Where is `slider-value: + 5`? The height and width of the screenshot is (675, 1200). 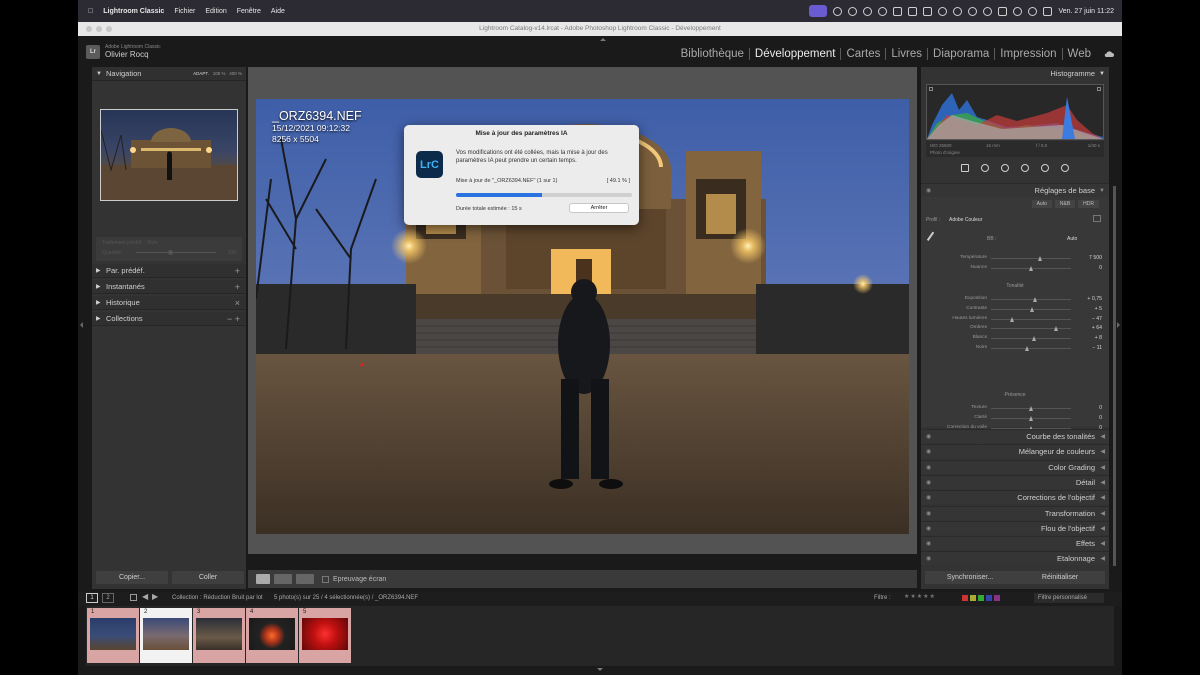 slider-value: + 5 is located at coordinates (1098, 309).